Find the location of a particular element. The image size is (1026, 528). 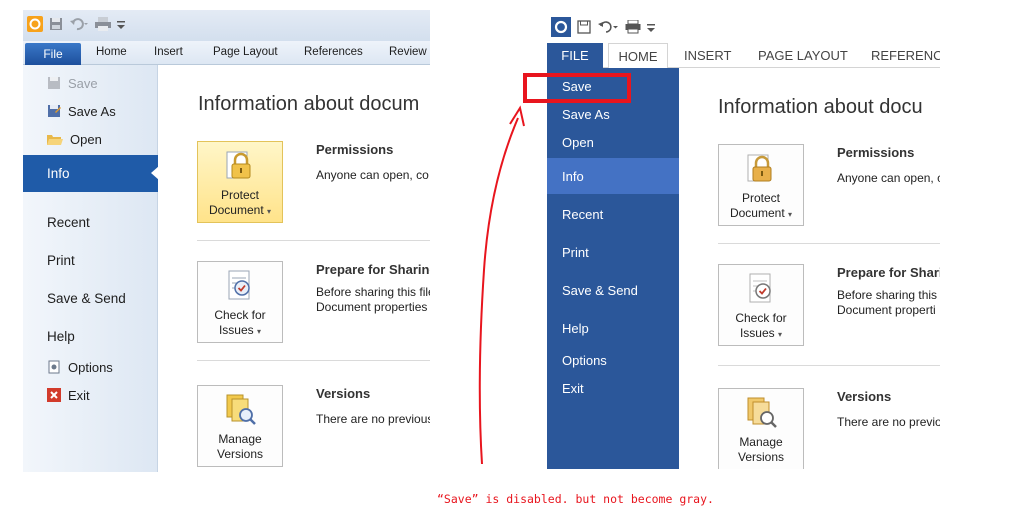

prepare-text-1: Before sharing this file is located at coordinates (373, 292).